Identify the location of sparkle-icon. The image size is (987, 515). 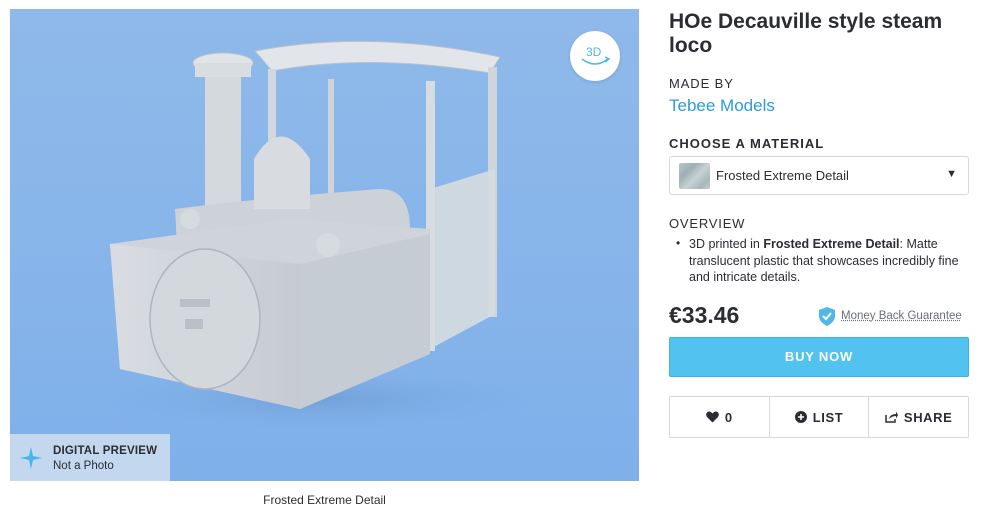
(31, 458).